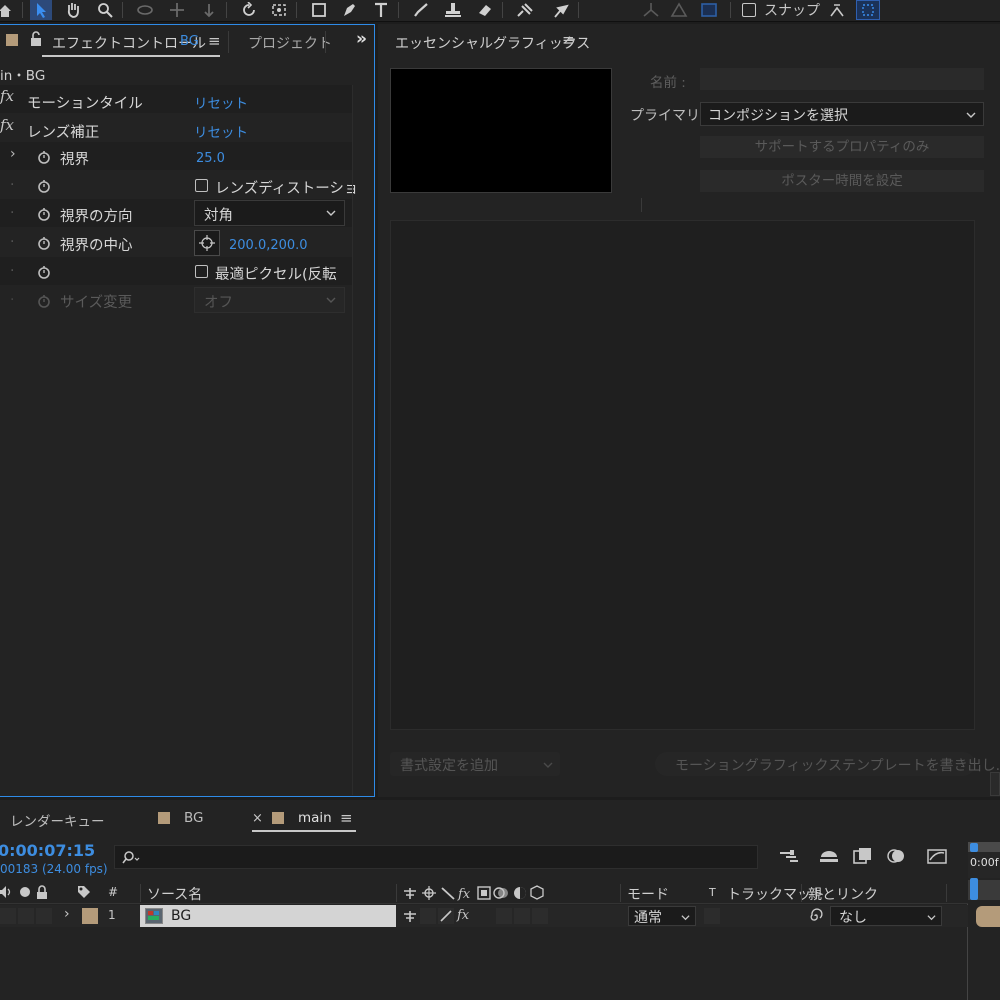  I want to click on quality-switch, so click(428, 916).